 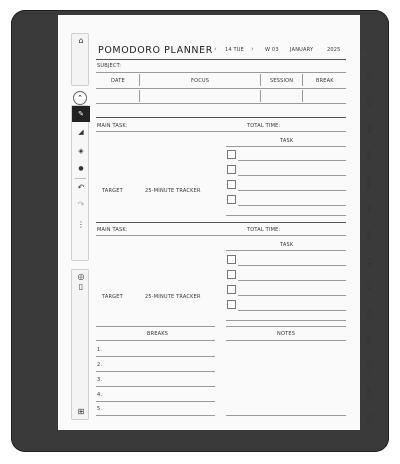 What do you see at coordinates (109, 66) in the screenshot?
I see `subject-label: SUBJECT:` at bounding box center [109, 66].